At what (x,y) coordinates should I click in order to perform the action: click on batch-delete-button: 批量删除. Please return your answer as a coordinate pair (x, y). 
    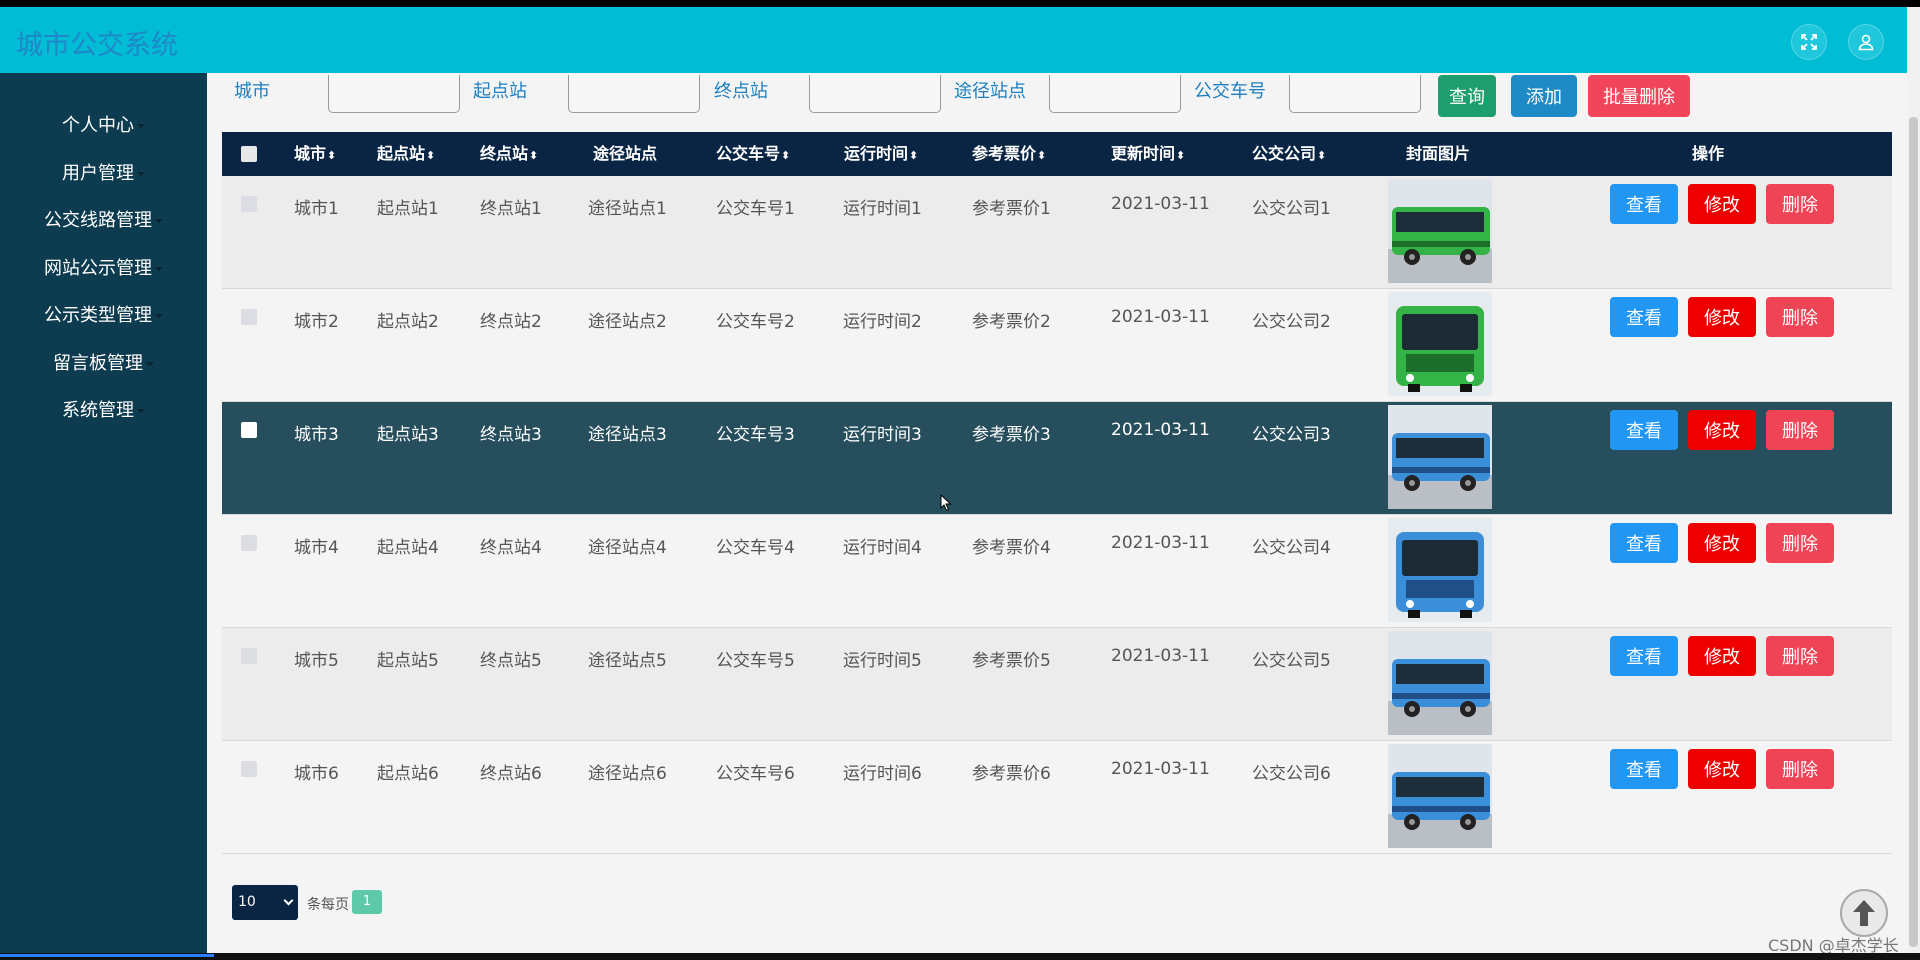
    Looking at the image, I should click on (1639, 96).